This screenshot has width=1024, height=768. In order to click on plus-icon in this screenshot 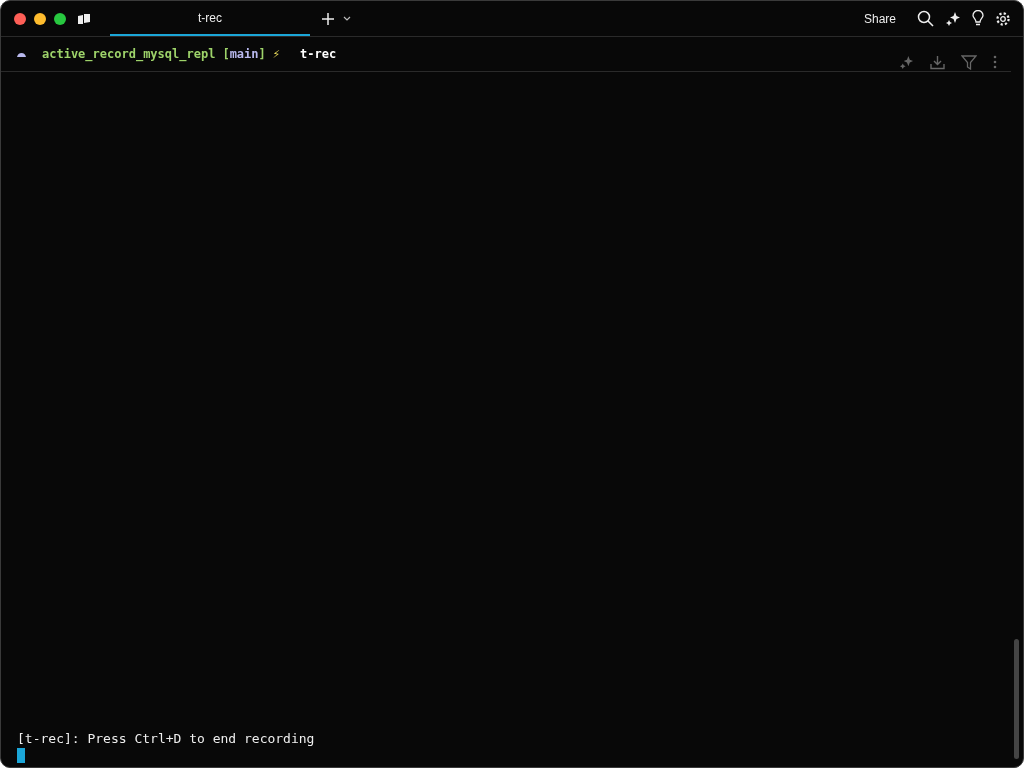, I will do `click(328, 18)`.